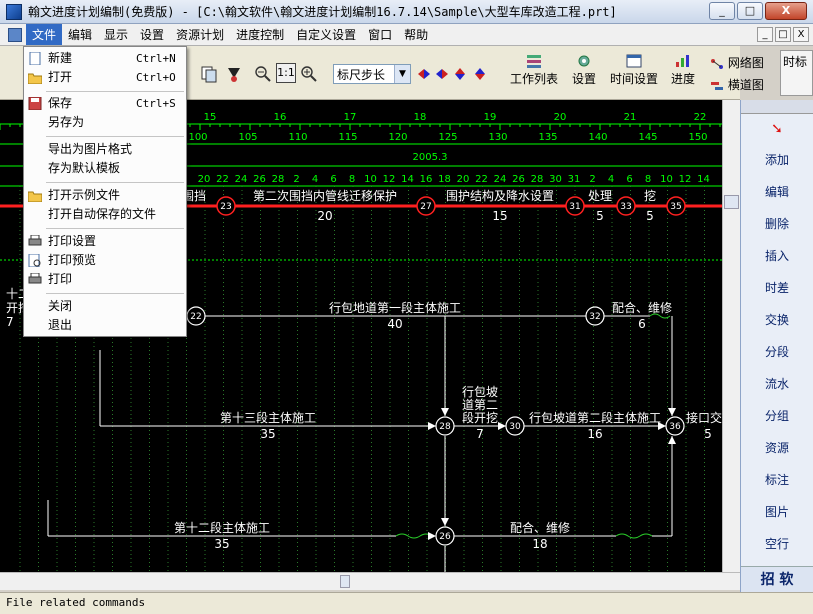  What do you see at coordinates (600, 196) in the screenshot?
I see `task-label: 处理` at bounding box center [600, 196].